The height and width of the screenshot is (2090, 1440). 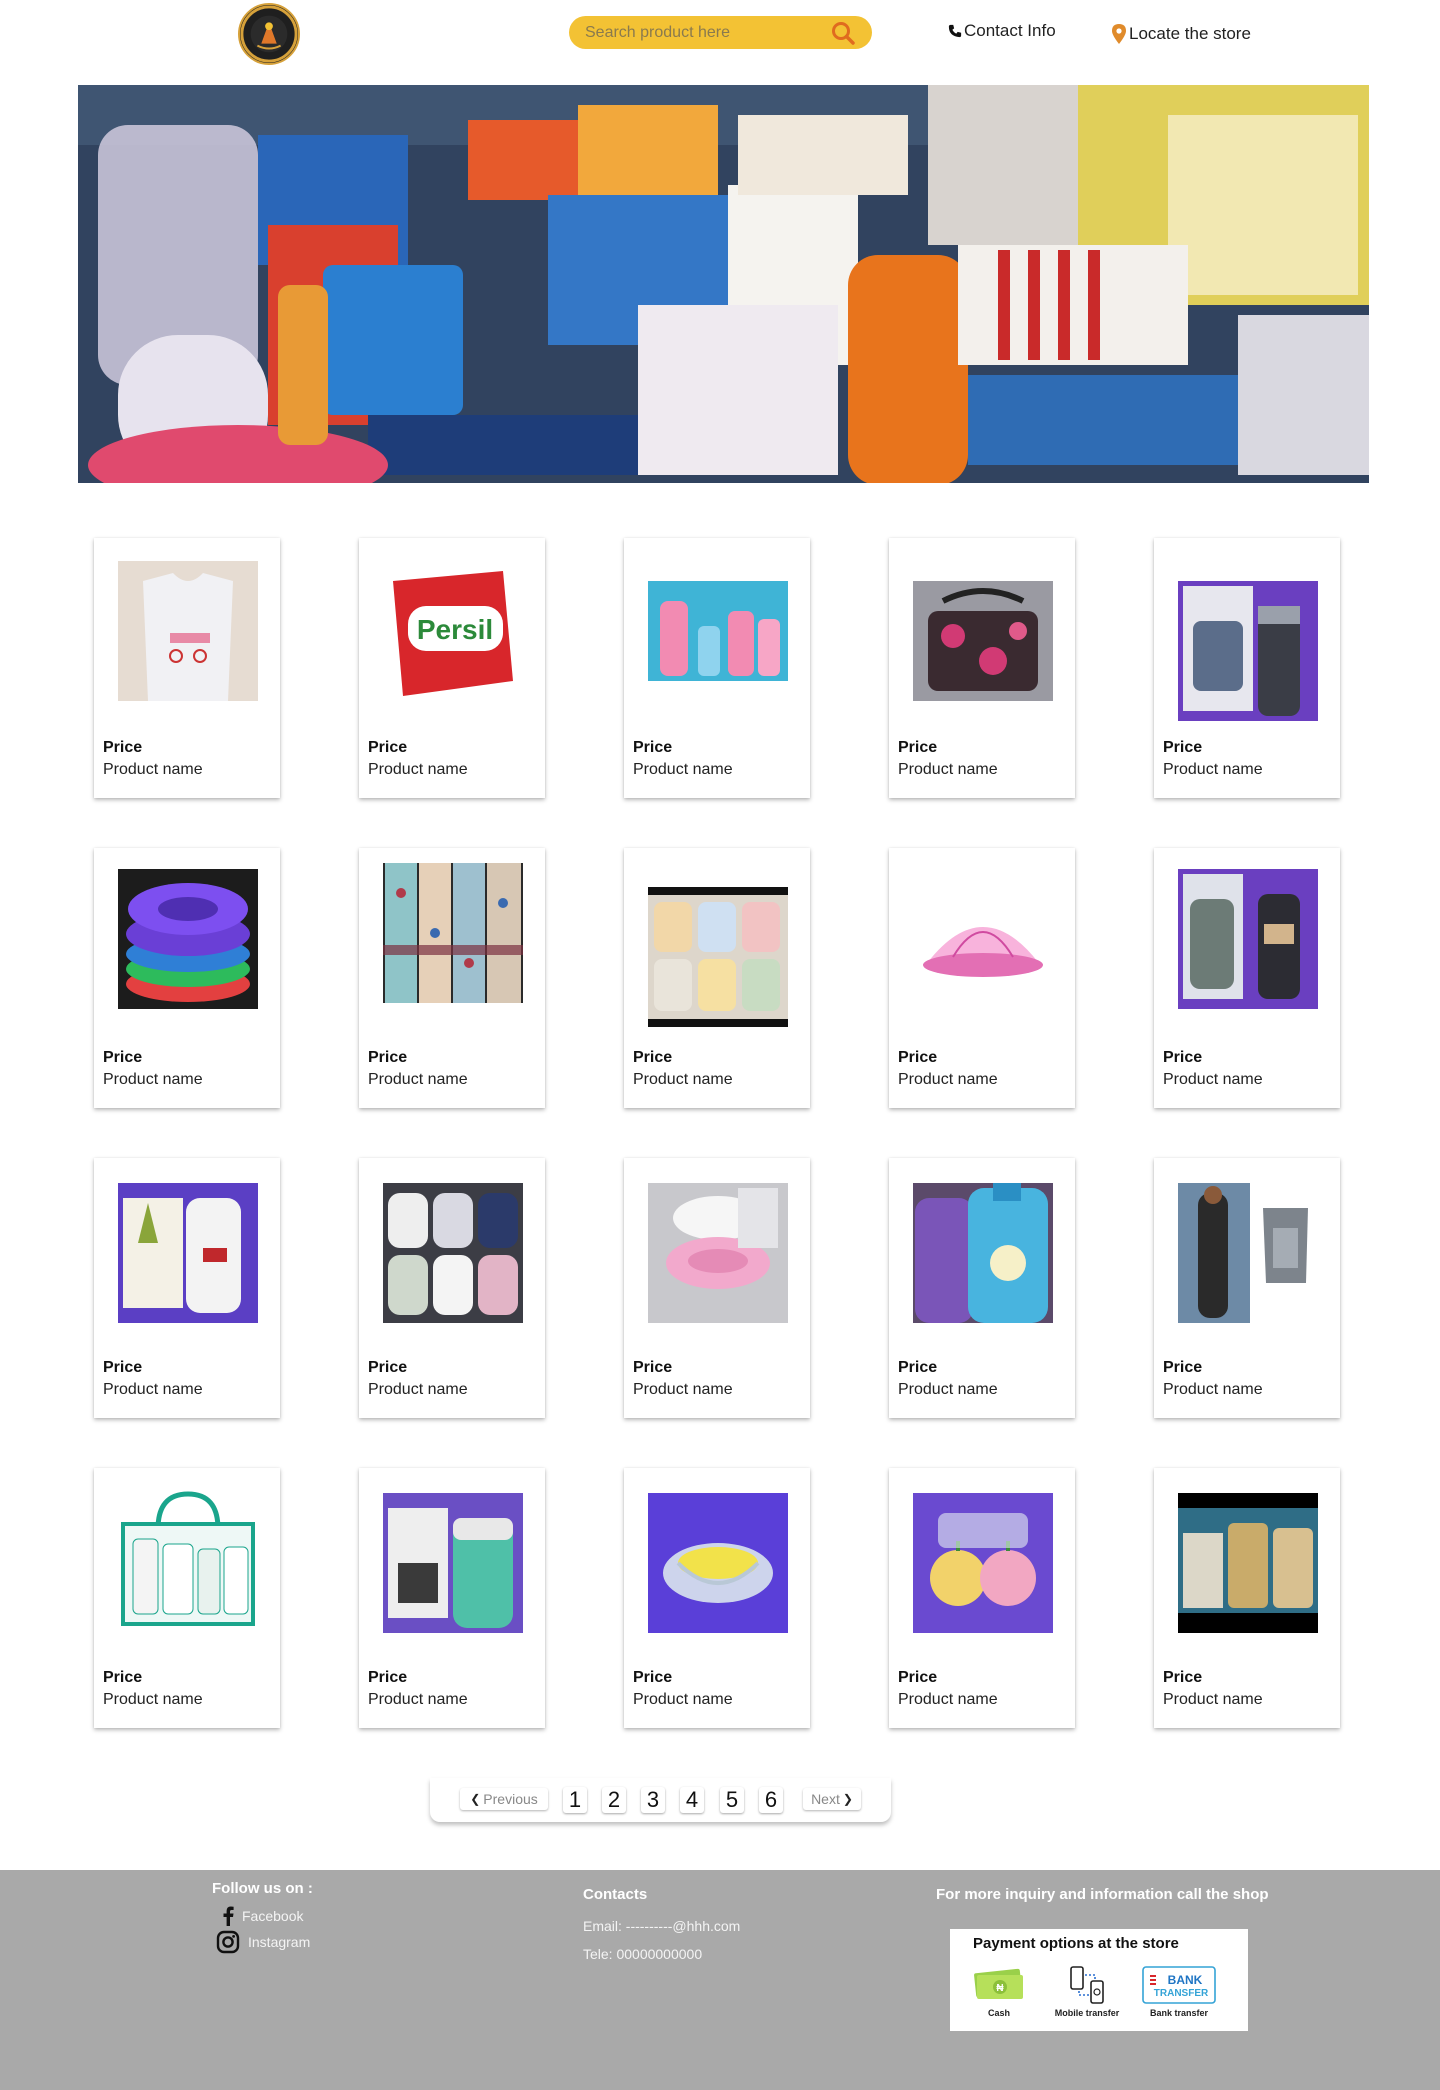 I want to click on contact-email: Email: ----------@hhh.com, so click(x=662, y=1926).